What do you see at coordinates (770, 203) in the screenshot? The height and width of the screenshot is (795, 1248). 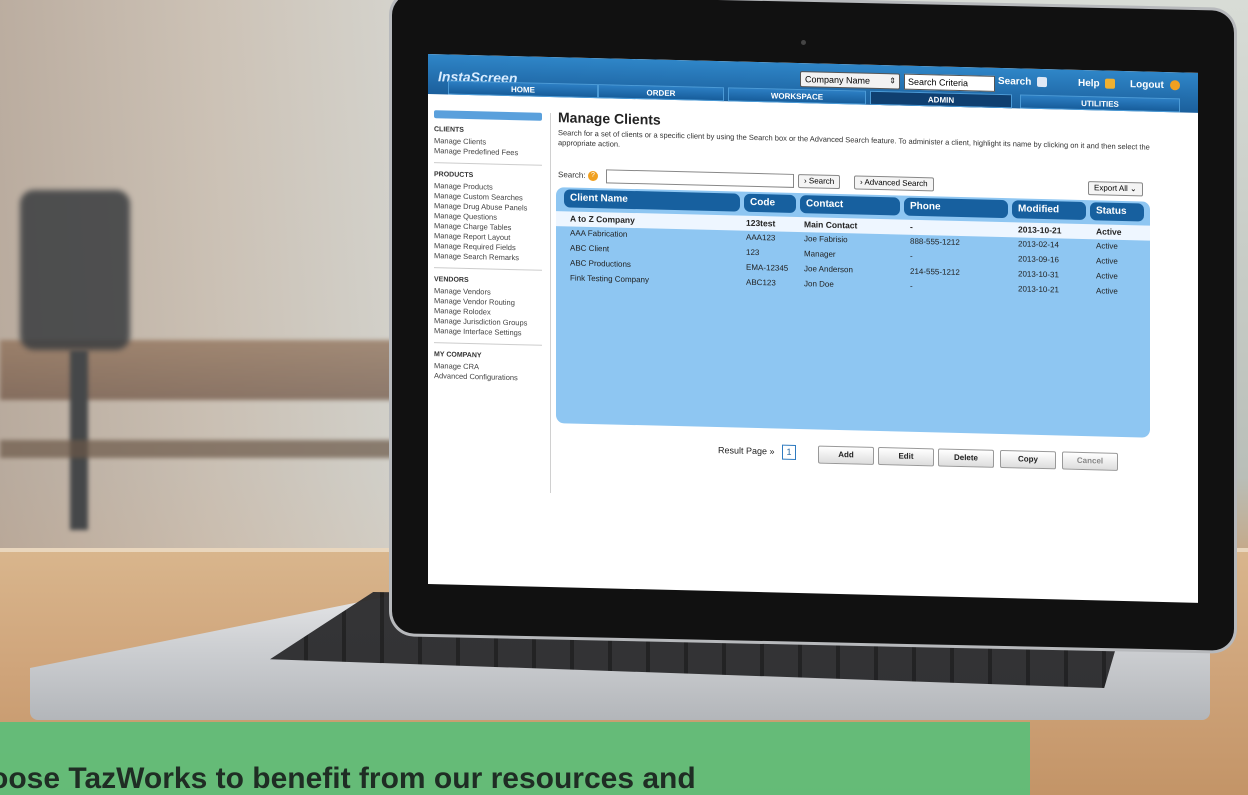 I see `column-code: Code` at bounding box center [770, 203].